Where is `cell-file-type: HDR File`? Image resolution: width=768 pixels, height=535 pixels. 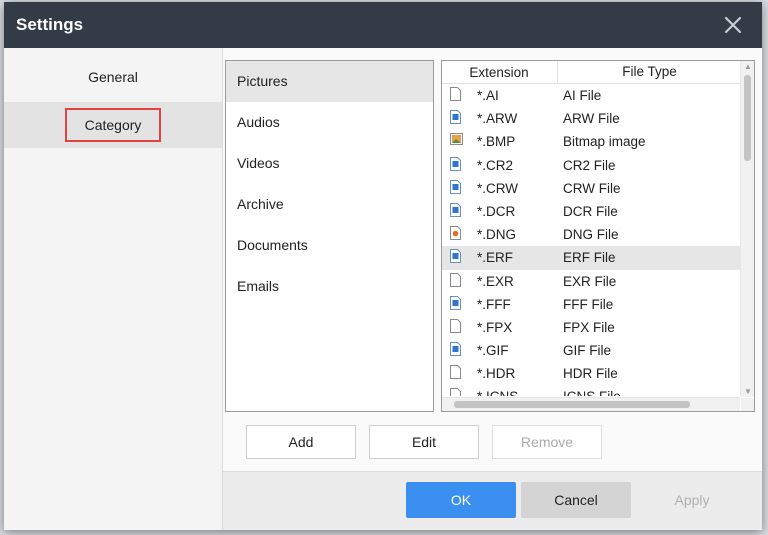 cell-file-type: HDR File is located at coordinates (590, 374).